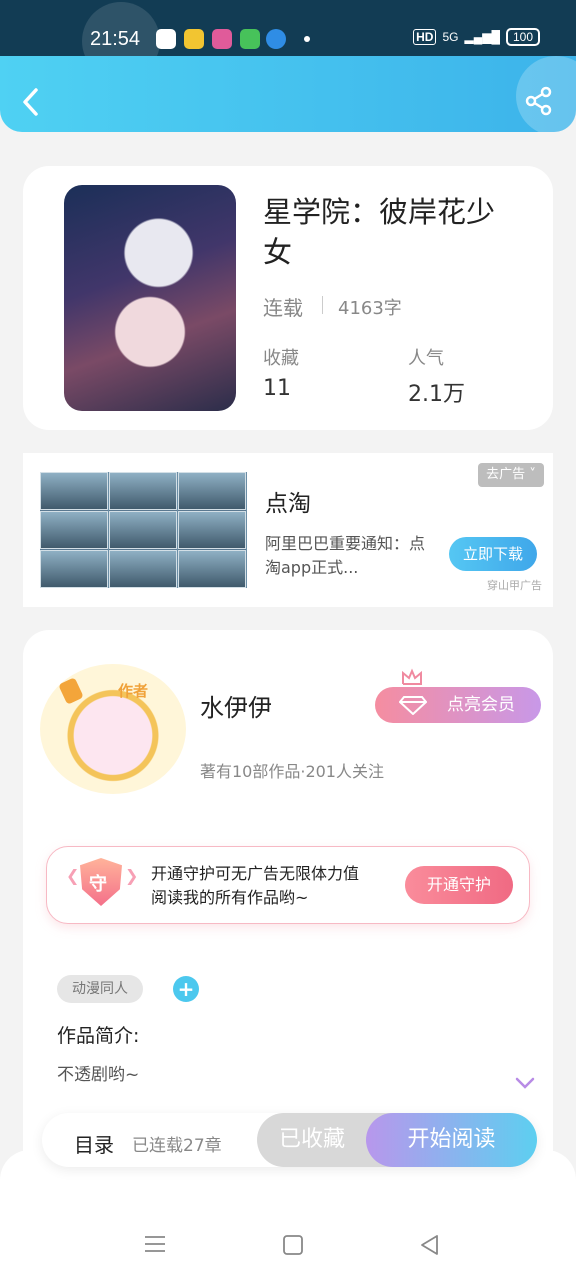  What do you see at coordinates (539, 101) in the screenshot?
I see `share-icon` at bounding box center [539, 101].